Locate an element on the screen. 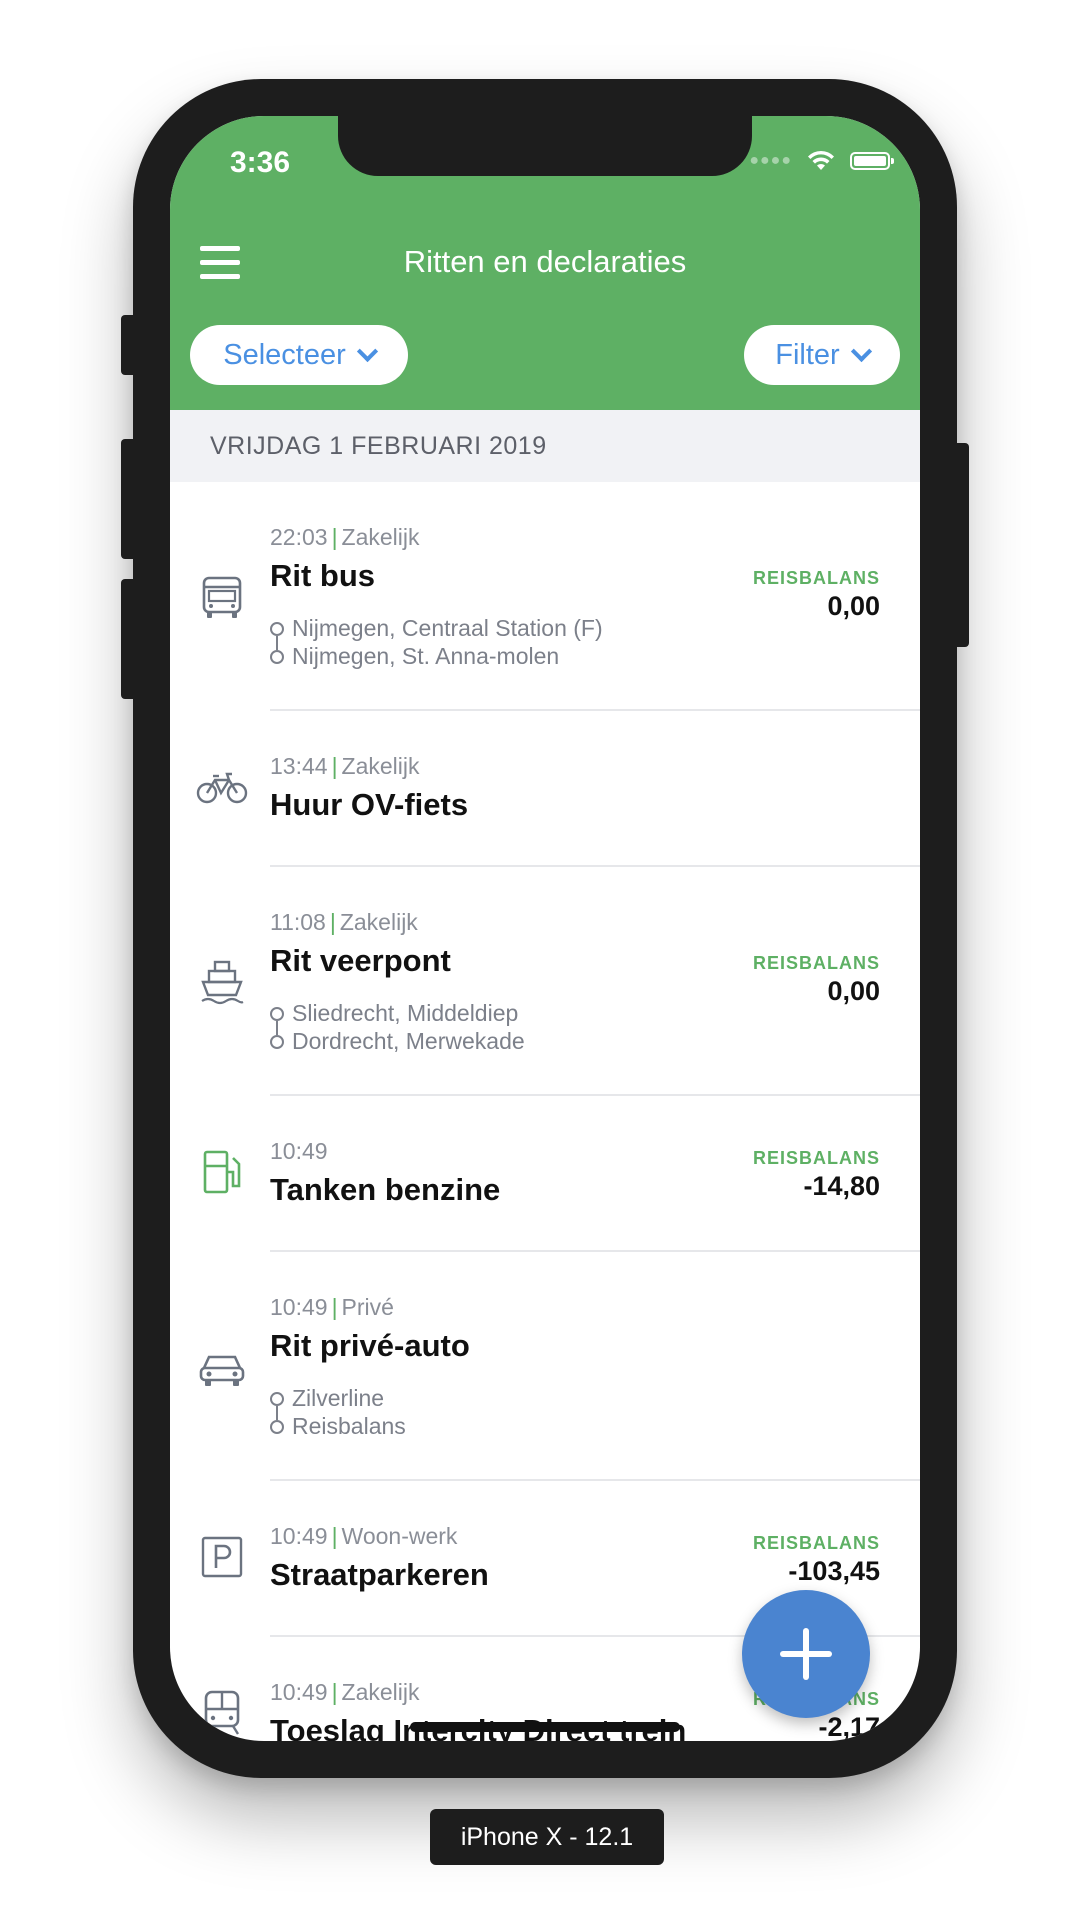 This screenshot has width=1090, height=1928. item-meta: 10:49 | Woon-werk is located at coordinates (364, 1536).